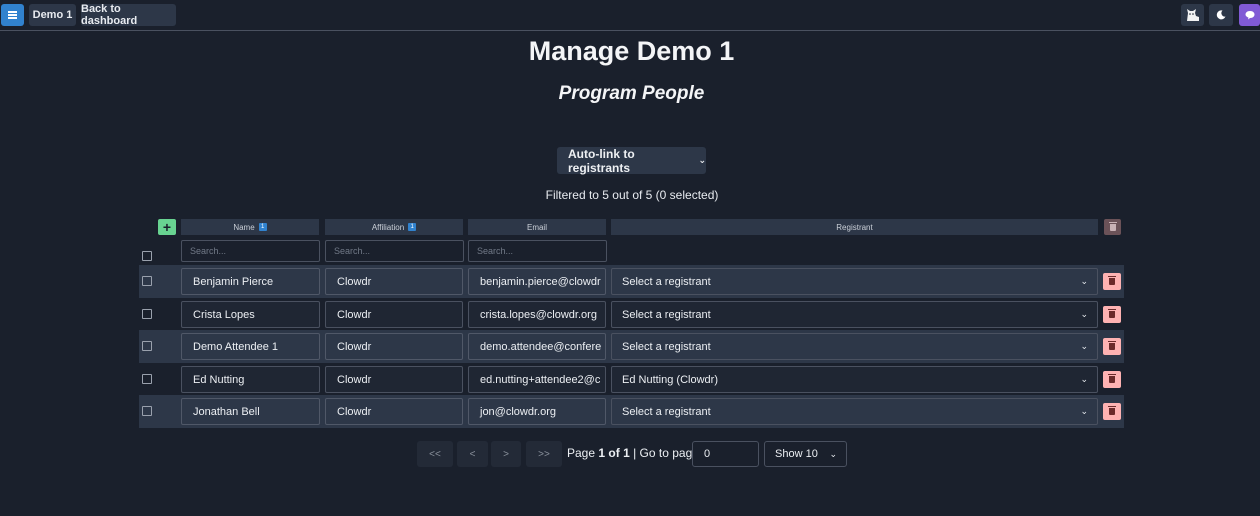 This screenshot has height=516, width=1260. Describe the element at coordinates (167, 227) in the screenshot. I see `add-person-button: +` at that location.